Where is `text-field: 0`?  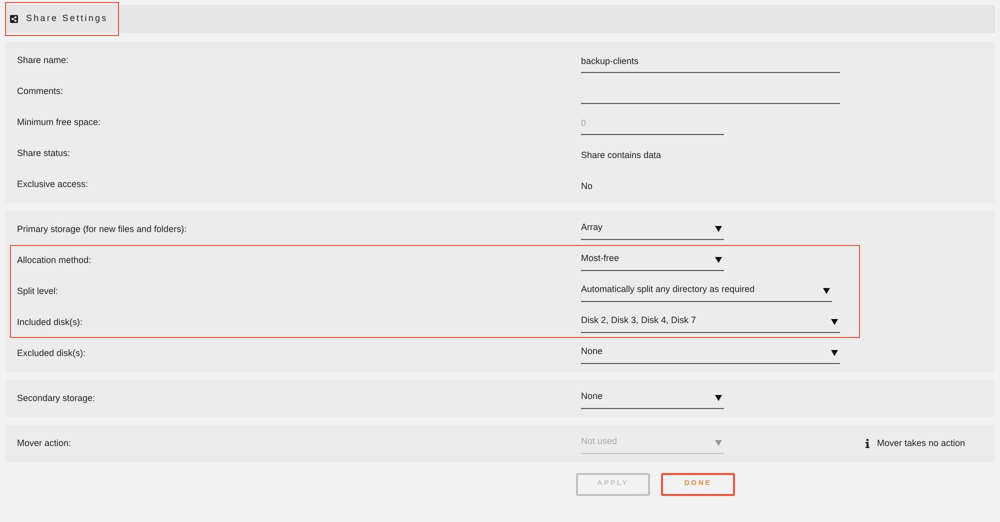
text-field: 0 is located at coordinates (652, 124).